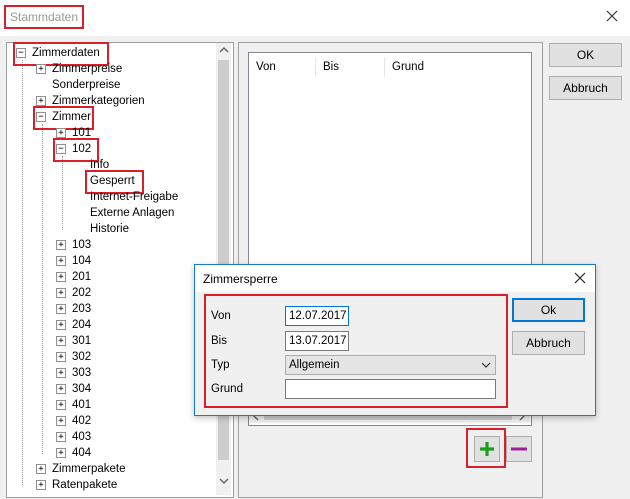 The height and width of the screenshot is (499, 630). What do you see at coordinates (219, 341) in the screenshot?
I see `bis-label: Bis` at bounding box center [219, 341].